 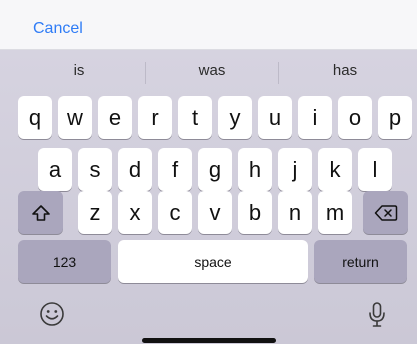 I want to click on key-b: b, so click(x=255, y=212).